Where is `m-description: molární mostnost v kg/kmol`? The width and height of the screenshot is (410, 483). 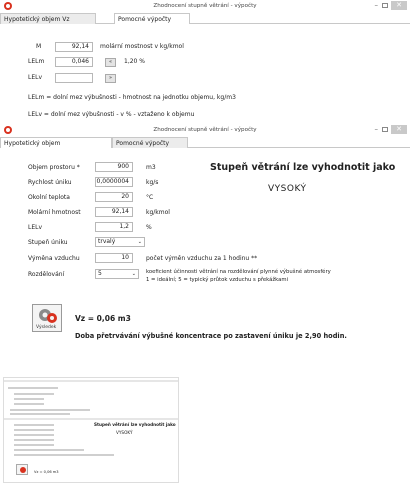 m-description: molární mostnost v kg/kmol is located at coordinates (142, 46).